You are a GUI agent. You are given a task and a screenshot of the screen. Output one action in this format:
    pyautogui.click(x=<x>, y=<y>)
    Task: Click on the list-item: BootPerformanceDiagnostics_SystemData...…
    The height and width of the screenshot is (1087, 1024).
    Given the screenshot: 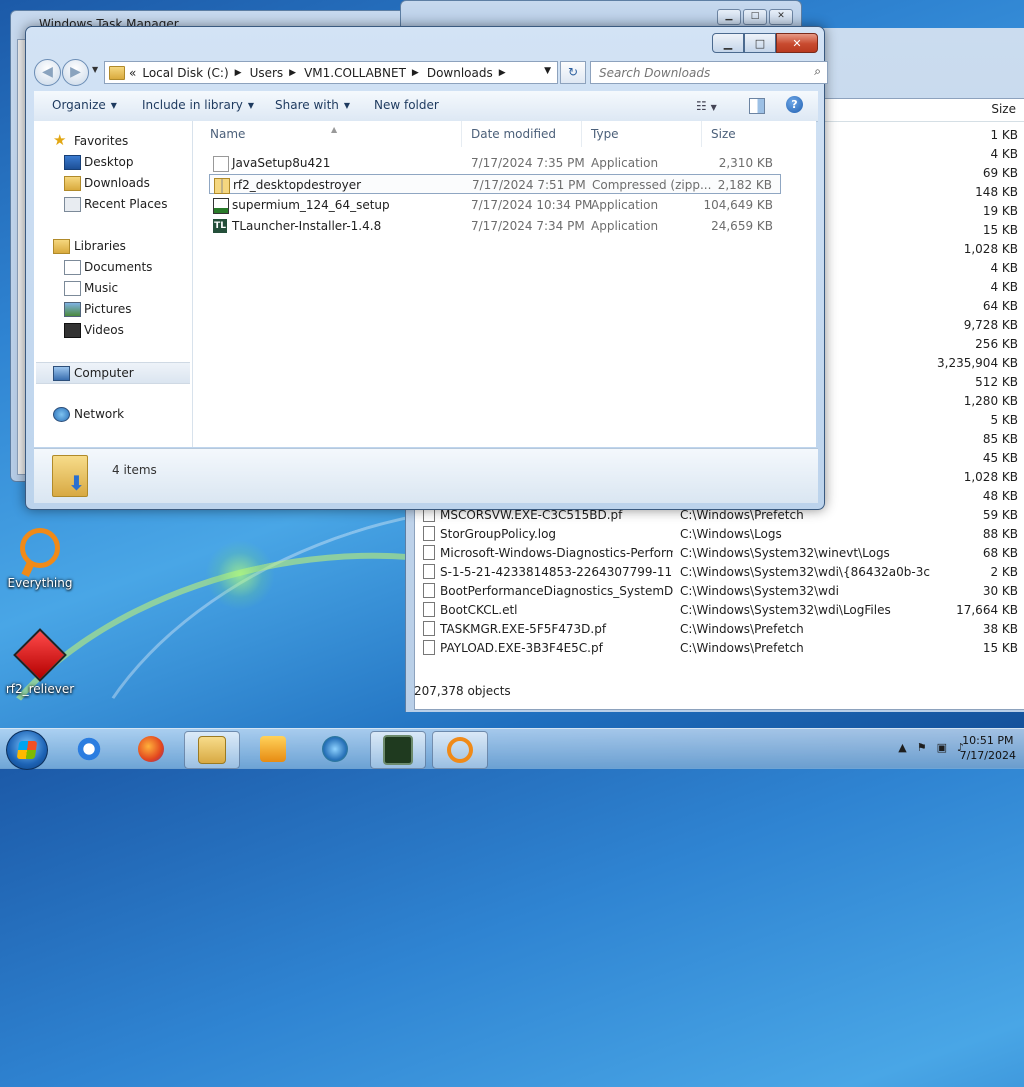 What is the action you would take?
    pyautogui.click(x=719, y=591)
    